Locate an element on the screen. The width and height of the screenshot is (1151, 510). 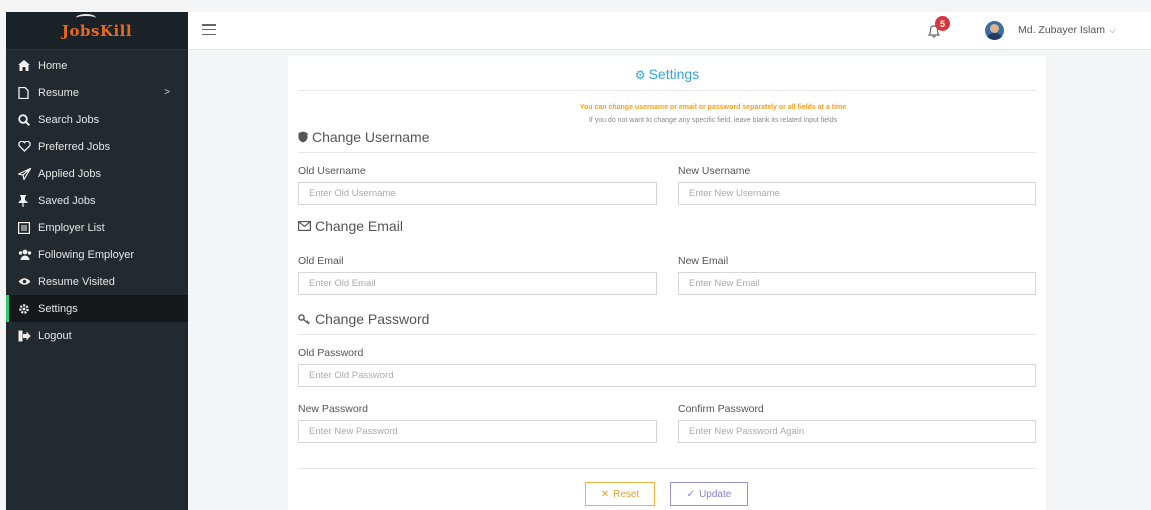
sidebar-item-employer-list: Employer List is located at coordinates (97, 227).